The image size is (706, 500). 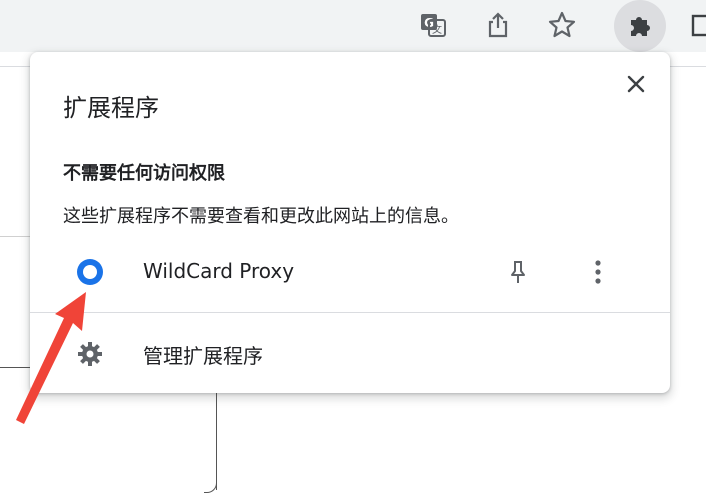 What do you see at coordinates (210, 485) in the screenshot?
I see `page-border-corner` at bounding box center [210, 485].